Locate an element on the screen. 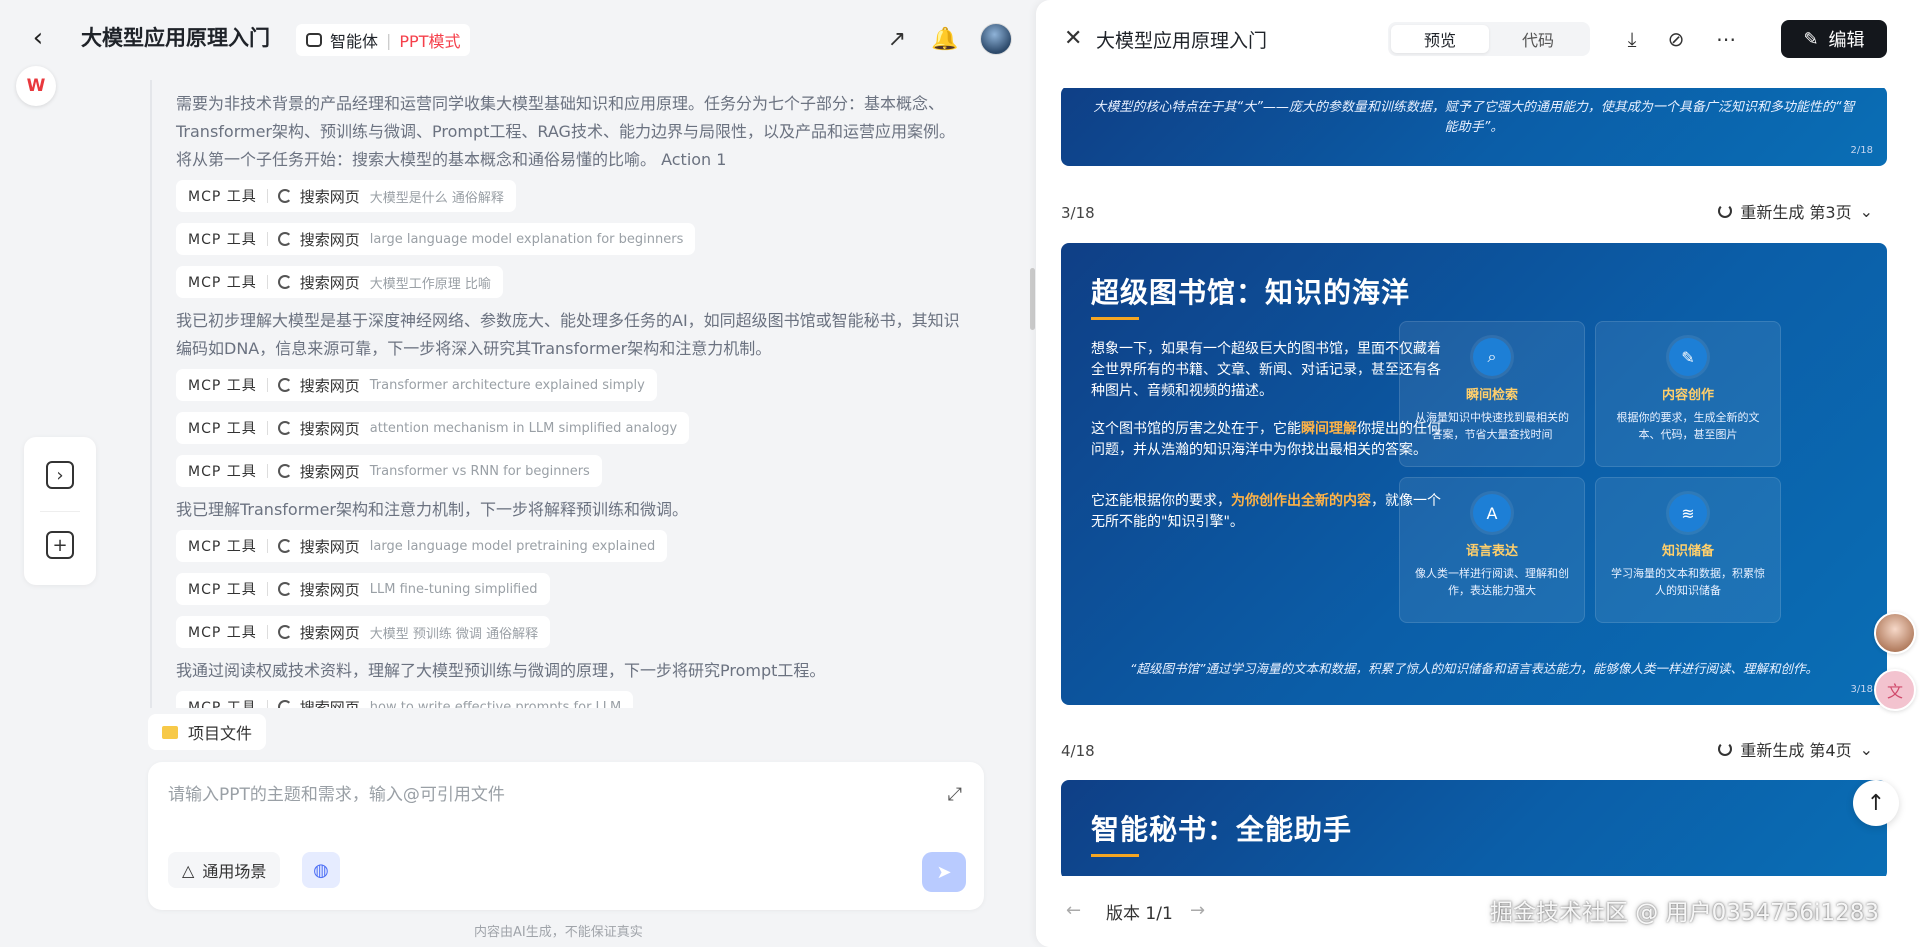 Image resolution: width=1920 pixels, height=947 pixels. regenerate-button: 重新生成 第3页 ⌄ is located at coordinates (1795, 211).